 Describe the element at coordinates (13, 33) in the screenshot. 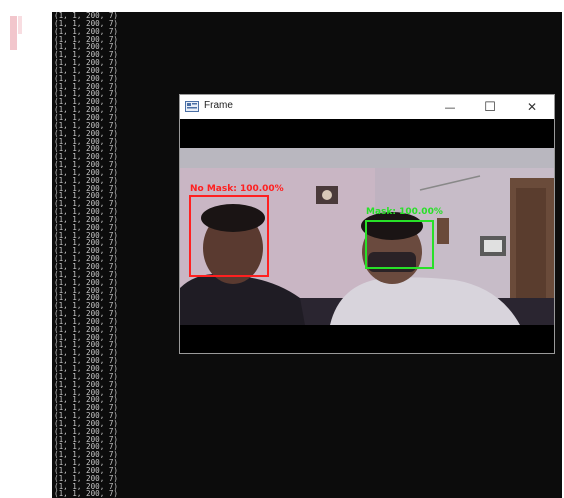

I see `highlight-mark` at that location.